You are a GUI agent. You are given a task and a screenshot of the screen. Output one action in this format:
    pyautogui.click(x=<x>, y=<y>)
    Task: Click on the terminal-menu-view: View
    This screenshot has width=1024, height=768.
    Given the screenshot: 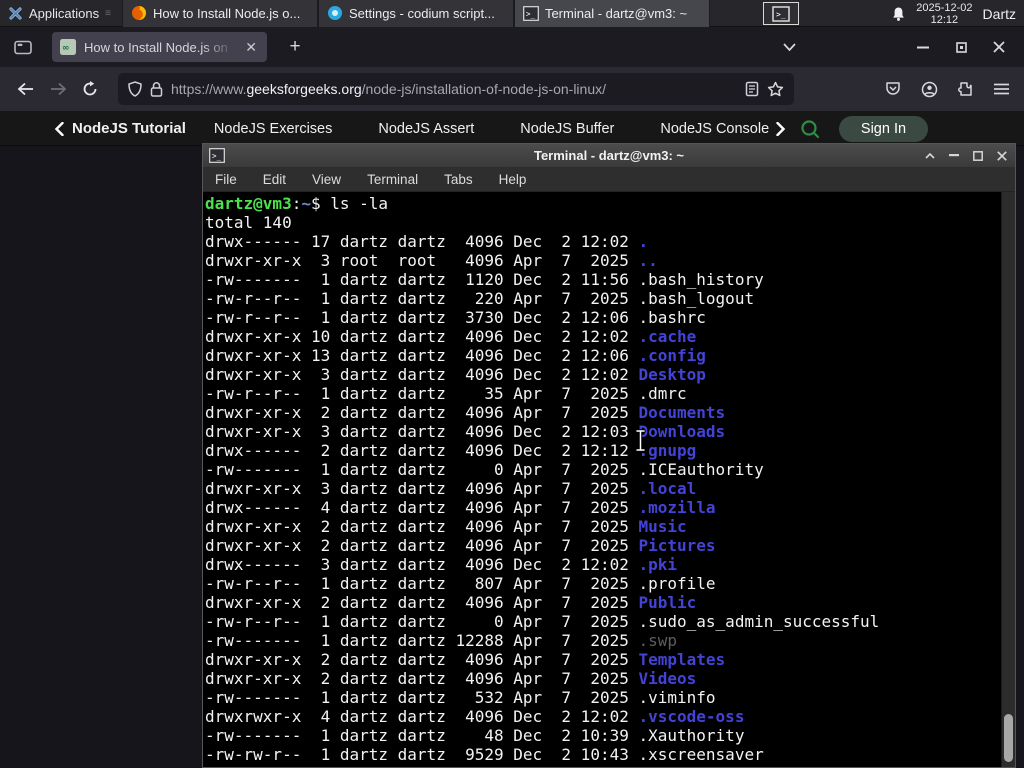 What is the action you would take?
    pyautogui.click(x=326, y=179)
    